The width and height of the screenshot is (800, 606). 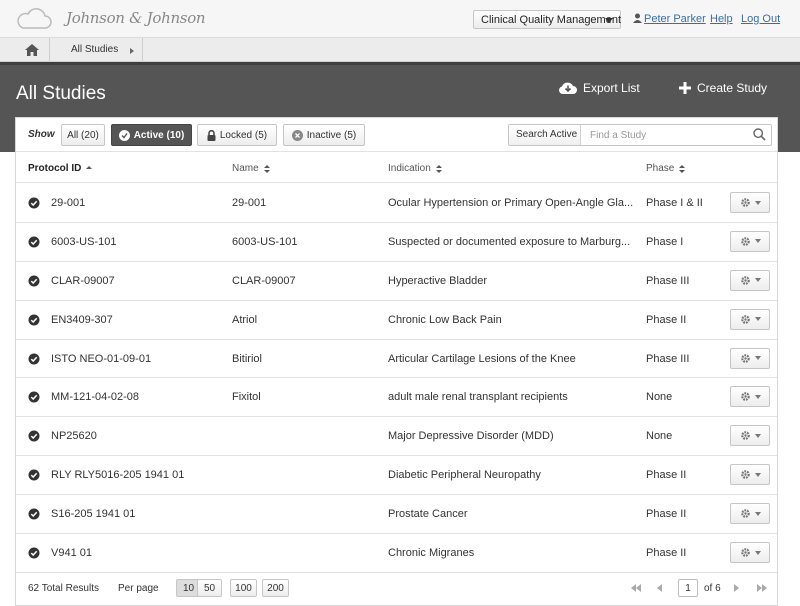 I want to click on plus-icon, so click(x=685, y=88).